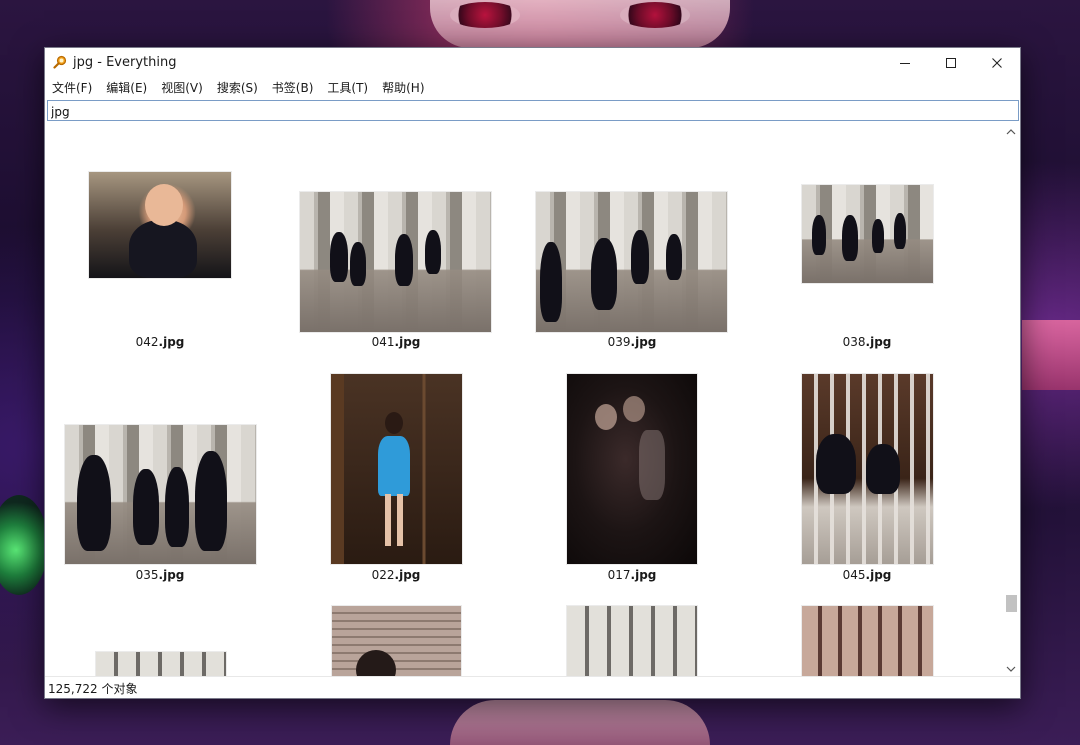  I want to click on close-icon, so click(997, 63).